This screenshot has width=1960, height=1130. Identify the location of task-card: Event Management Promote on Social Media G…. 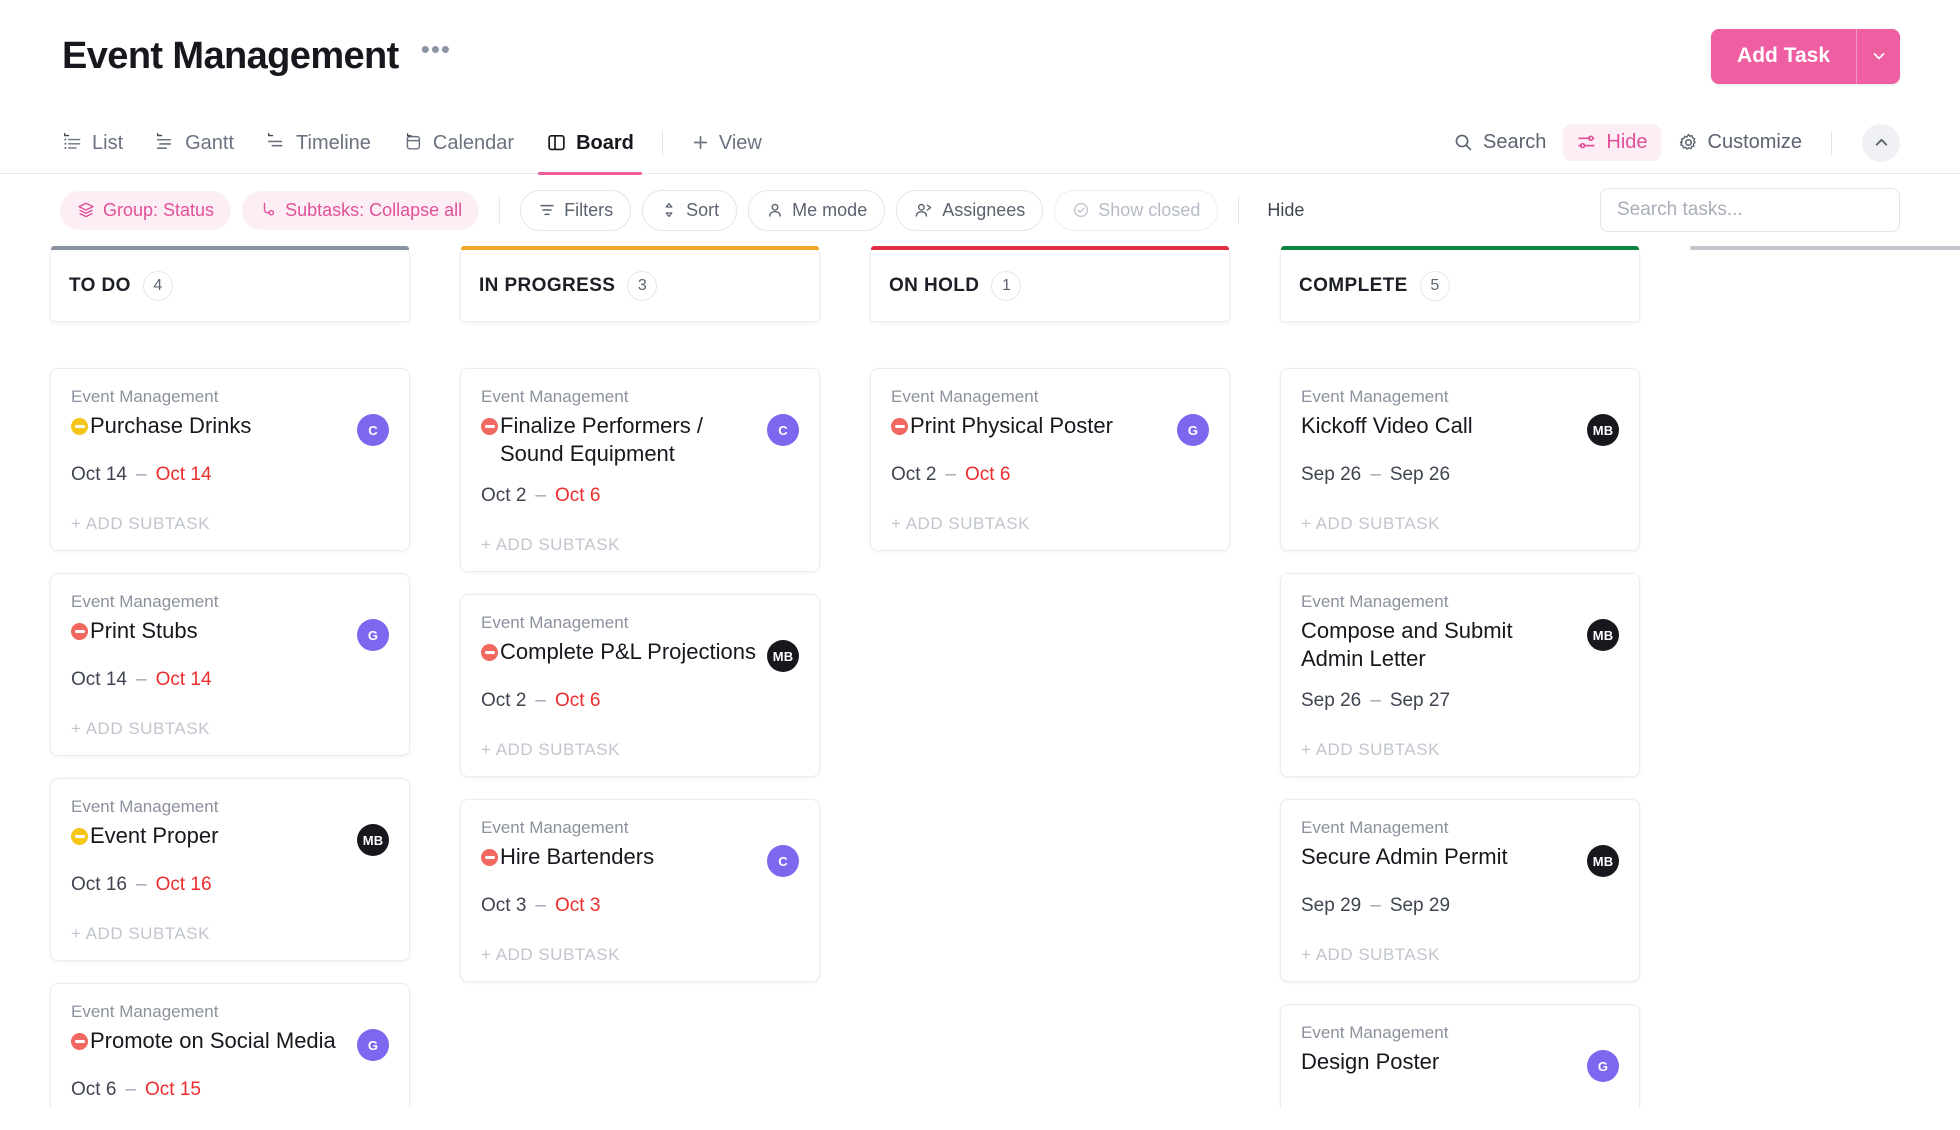
(230, 1045).